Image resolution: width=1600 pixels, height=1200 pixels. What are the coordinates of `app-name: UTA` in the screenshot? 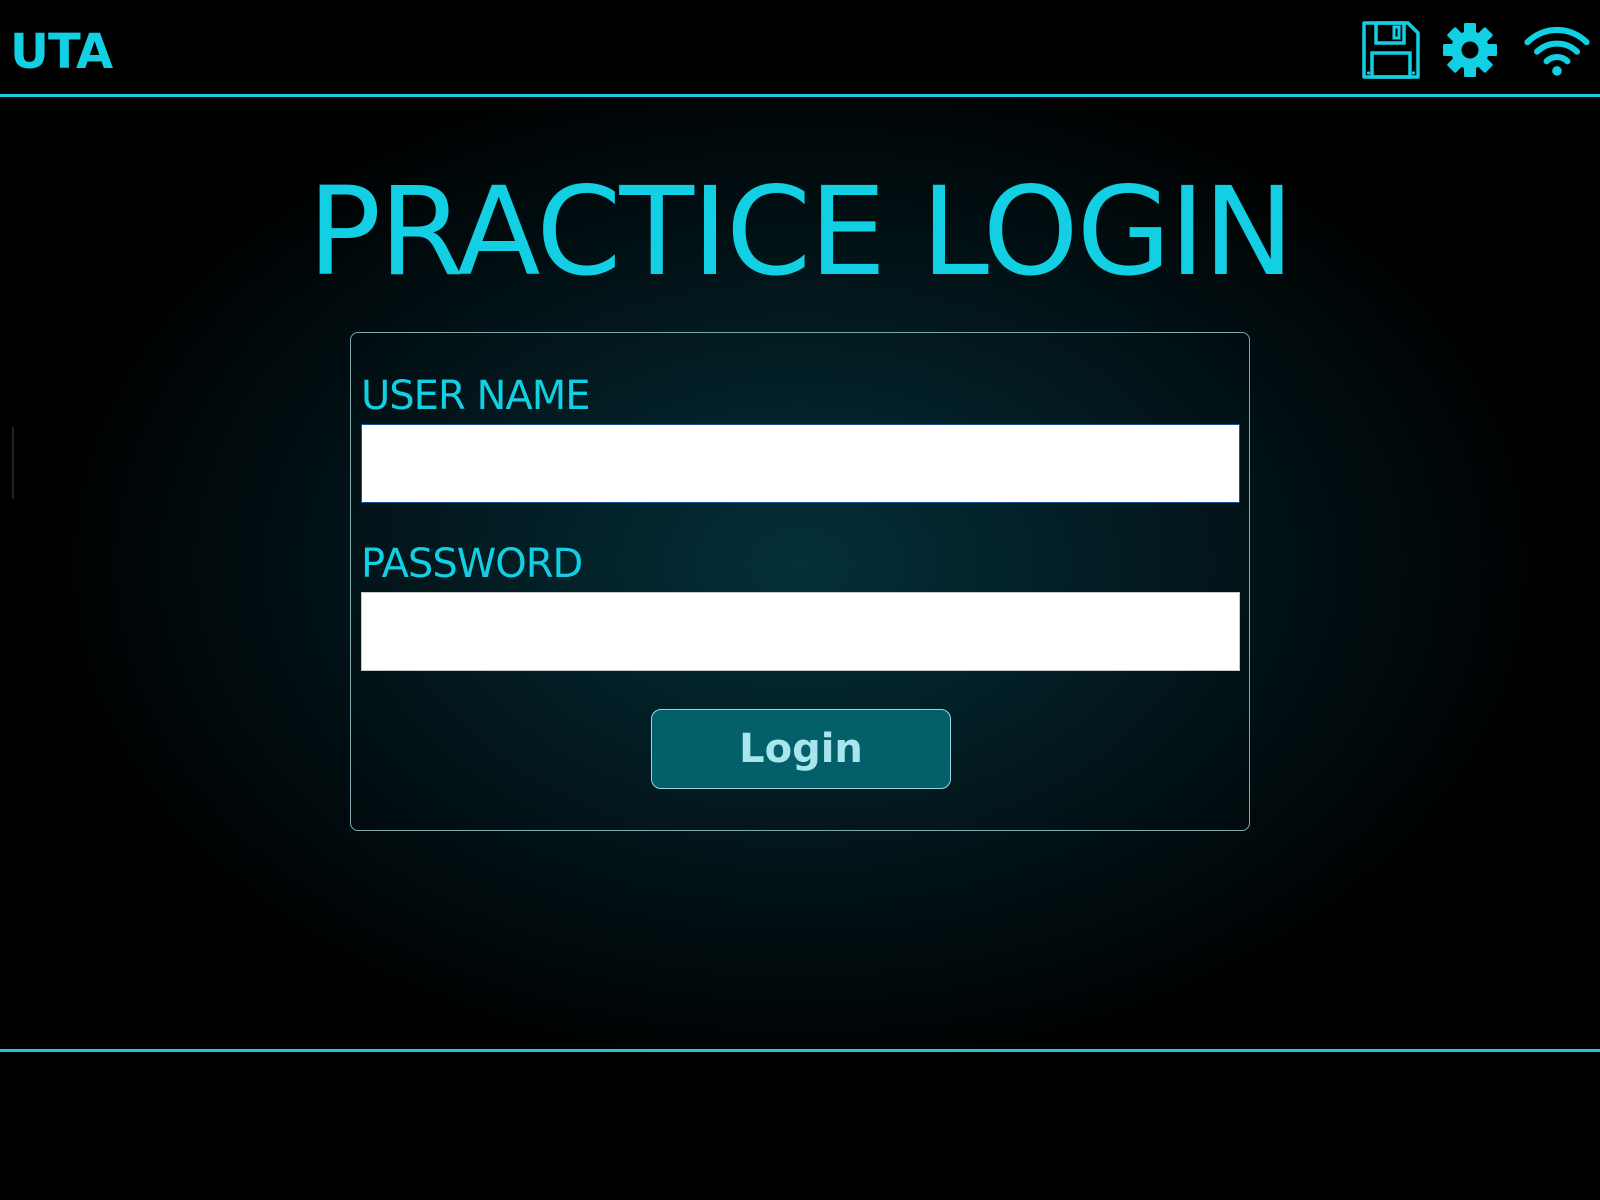 It's located at (61, 52).